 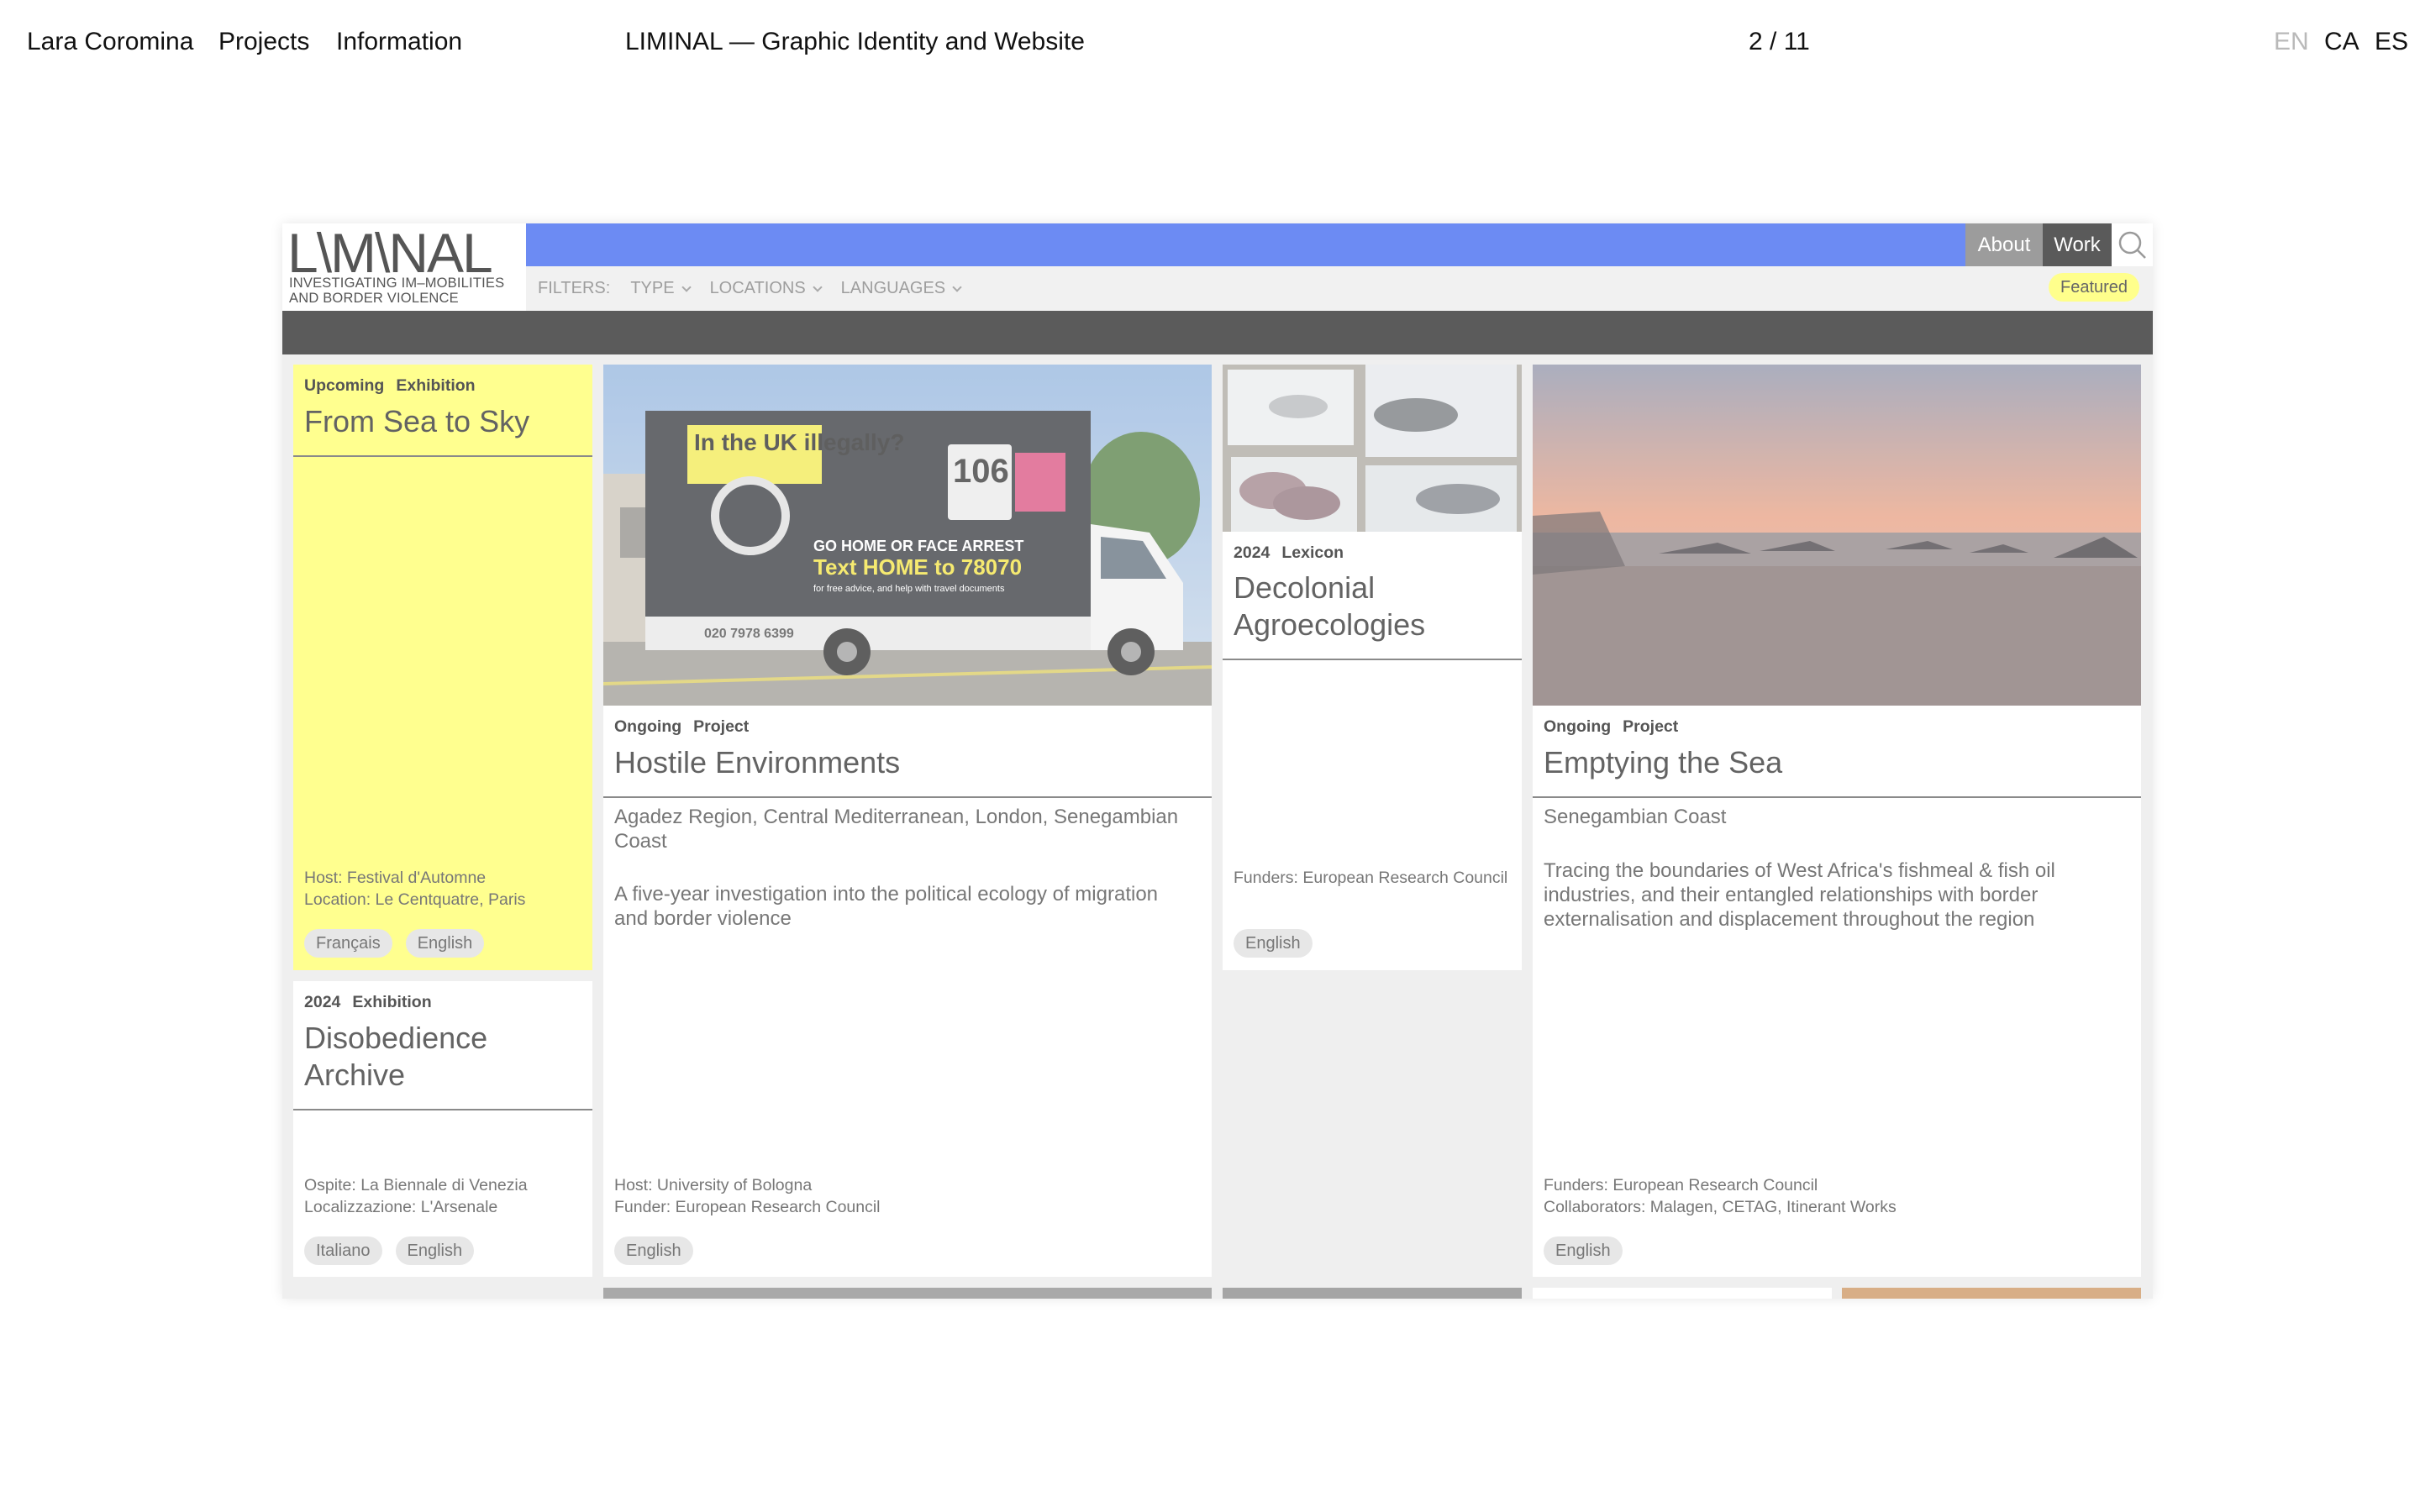 What do you see at coordinates (417, 421) in the screenshot?
I see `card-title: From Sea to Sky` at bounding box center [417, 421].